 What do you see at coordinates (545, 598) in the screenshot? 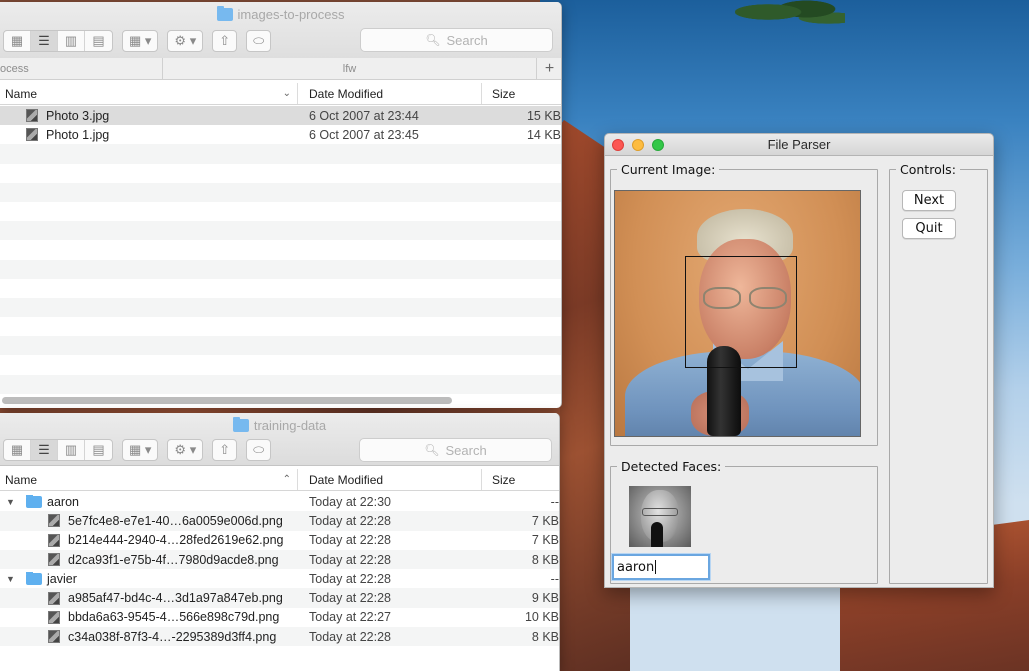
I see `file-size: 9 KB` at bounding box center [545, 598].